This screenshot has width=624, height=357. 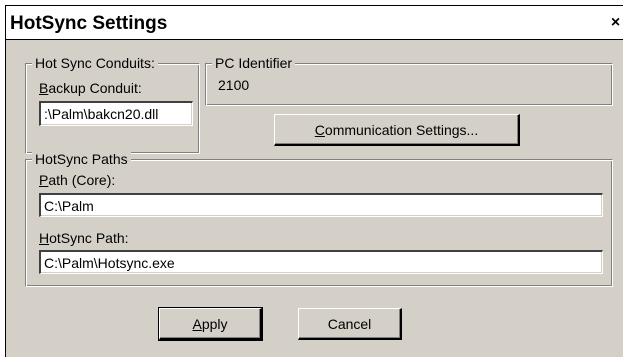 What do you see at coordinates (350, 324) in the screenshot?
I see `cancel-button: Cancel` at bounding box center [350, 324].